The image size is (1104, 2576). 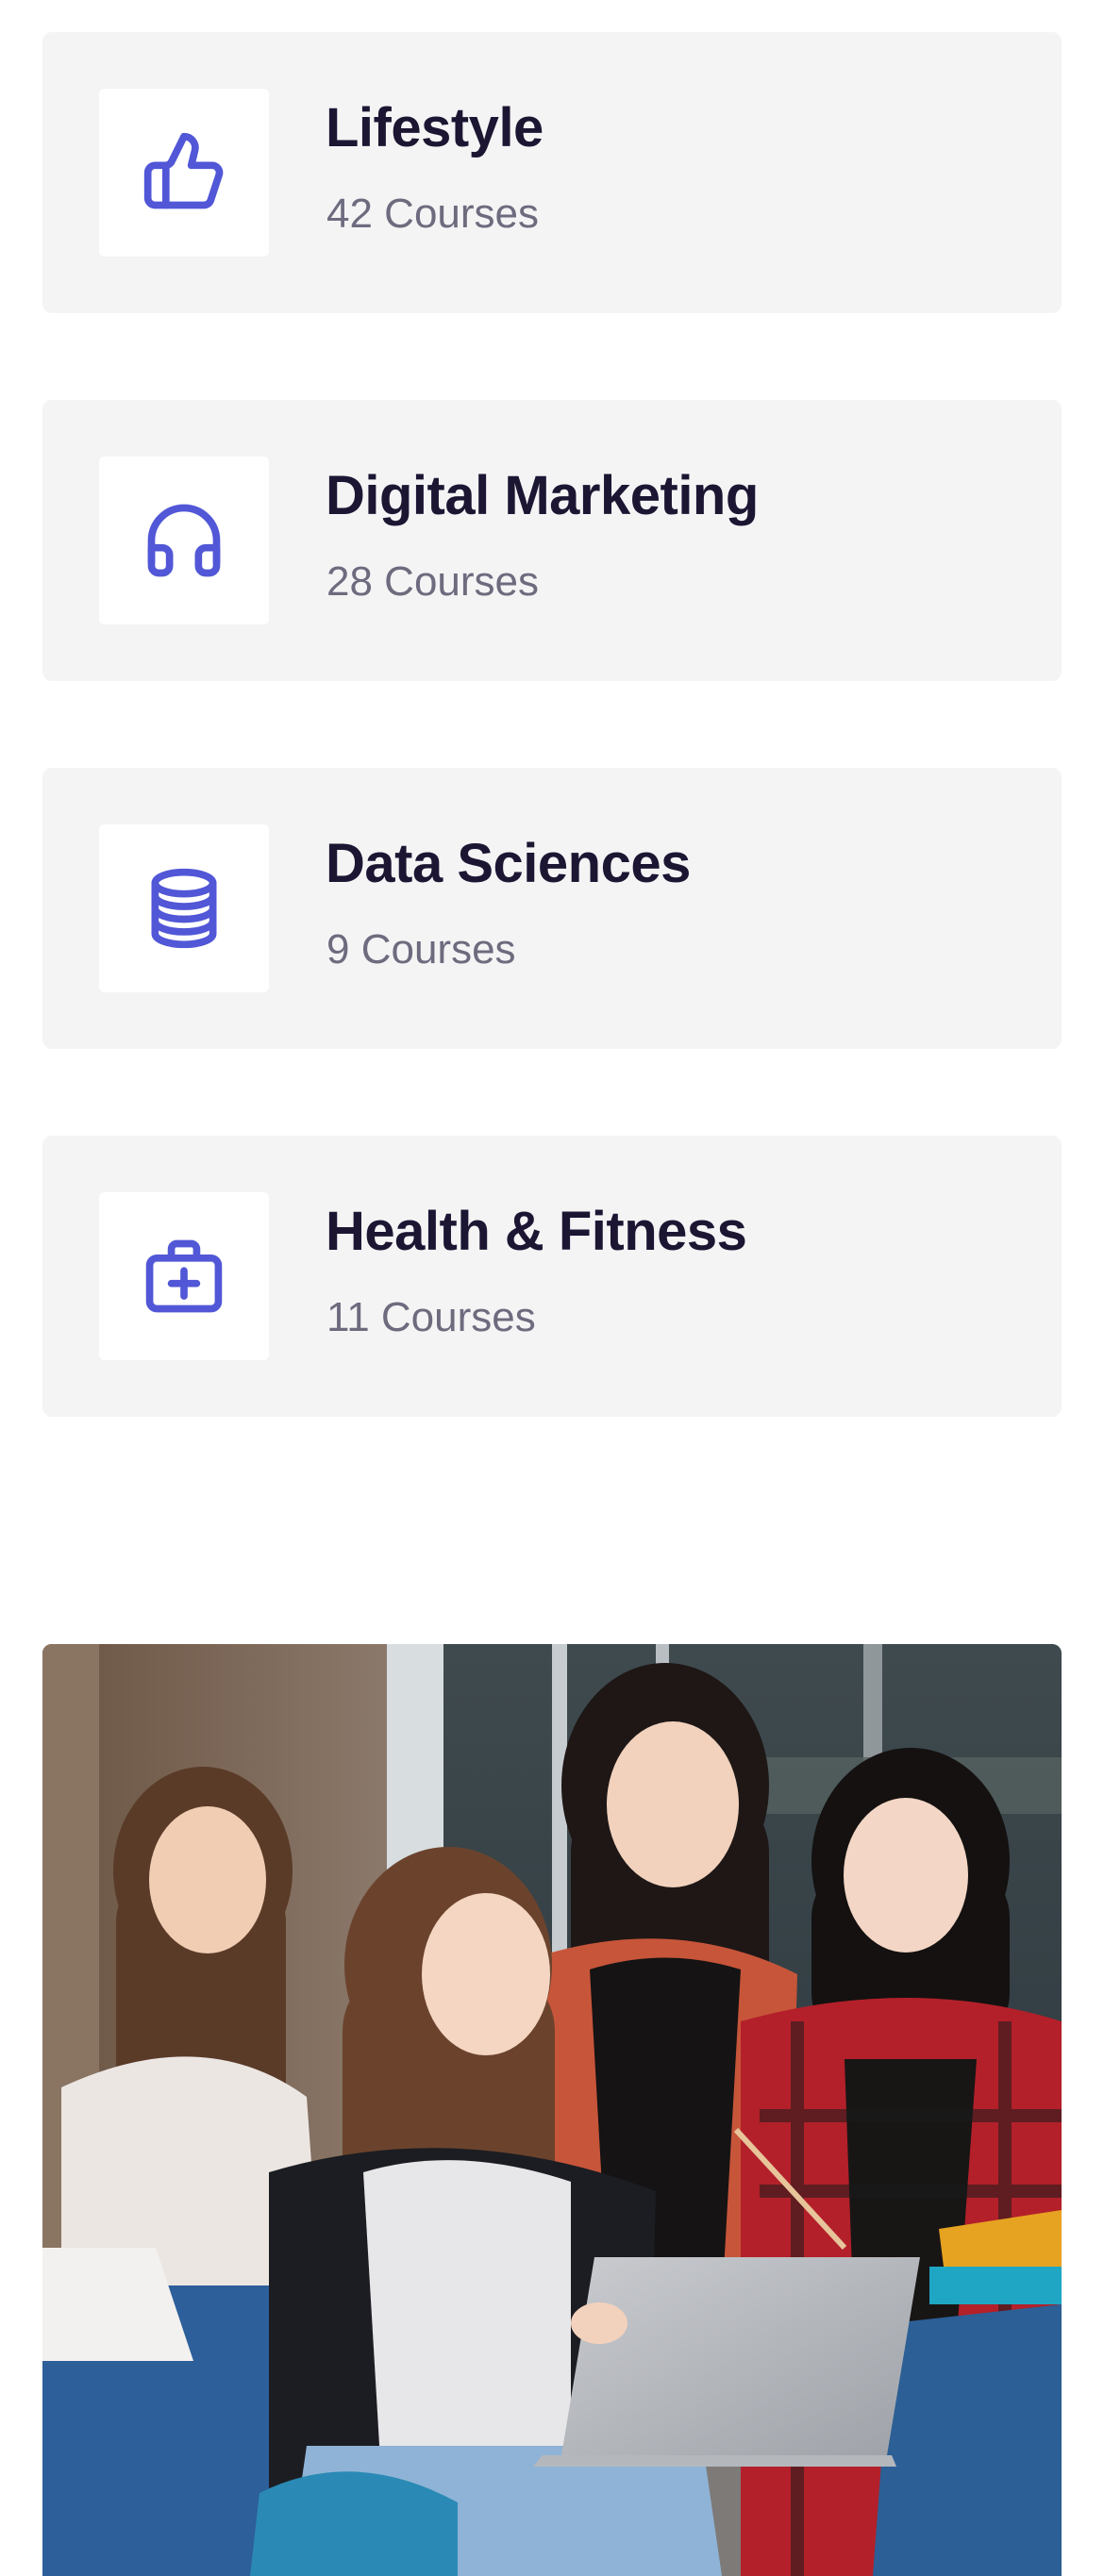 What do you see at coordinates (552, 1276) in the screenshot?
I see `category-card-health-fitness: Health & Fitness 11 Courses` at bounding box center [552, 1276].